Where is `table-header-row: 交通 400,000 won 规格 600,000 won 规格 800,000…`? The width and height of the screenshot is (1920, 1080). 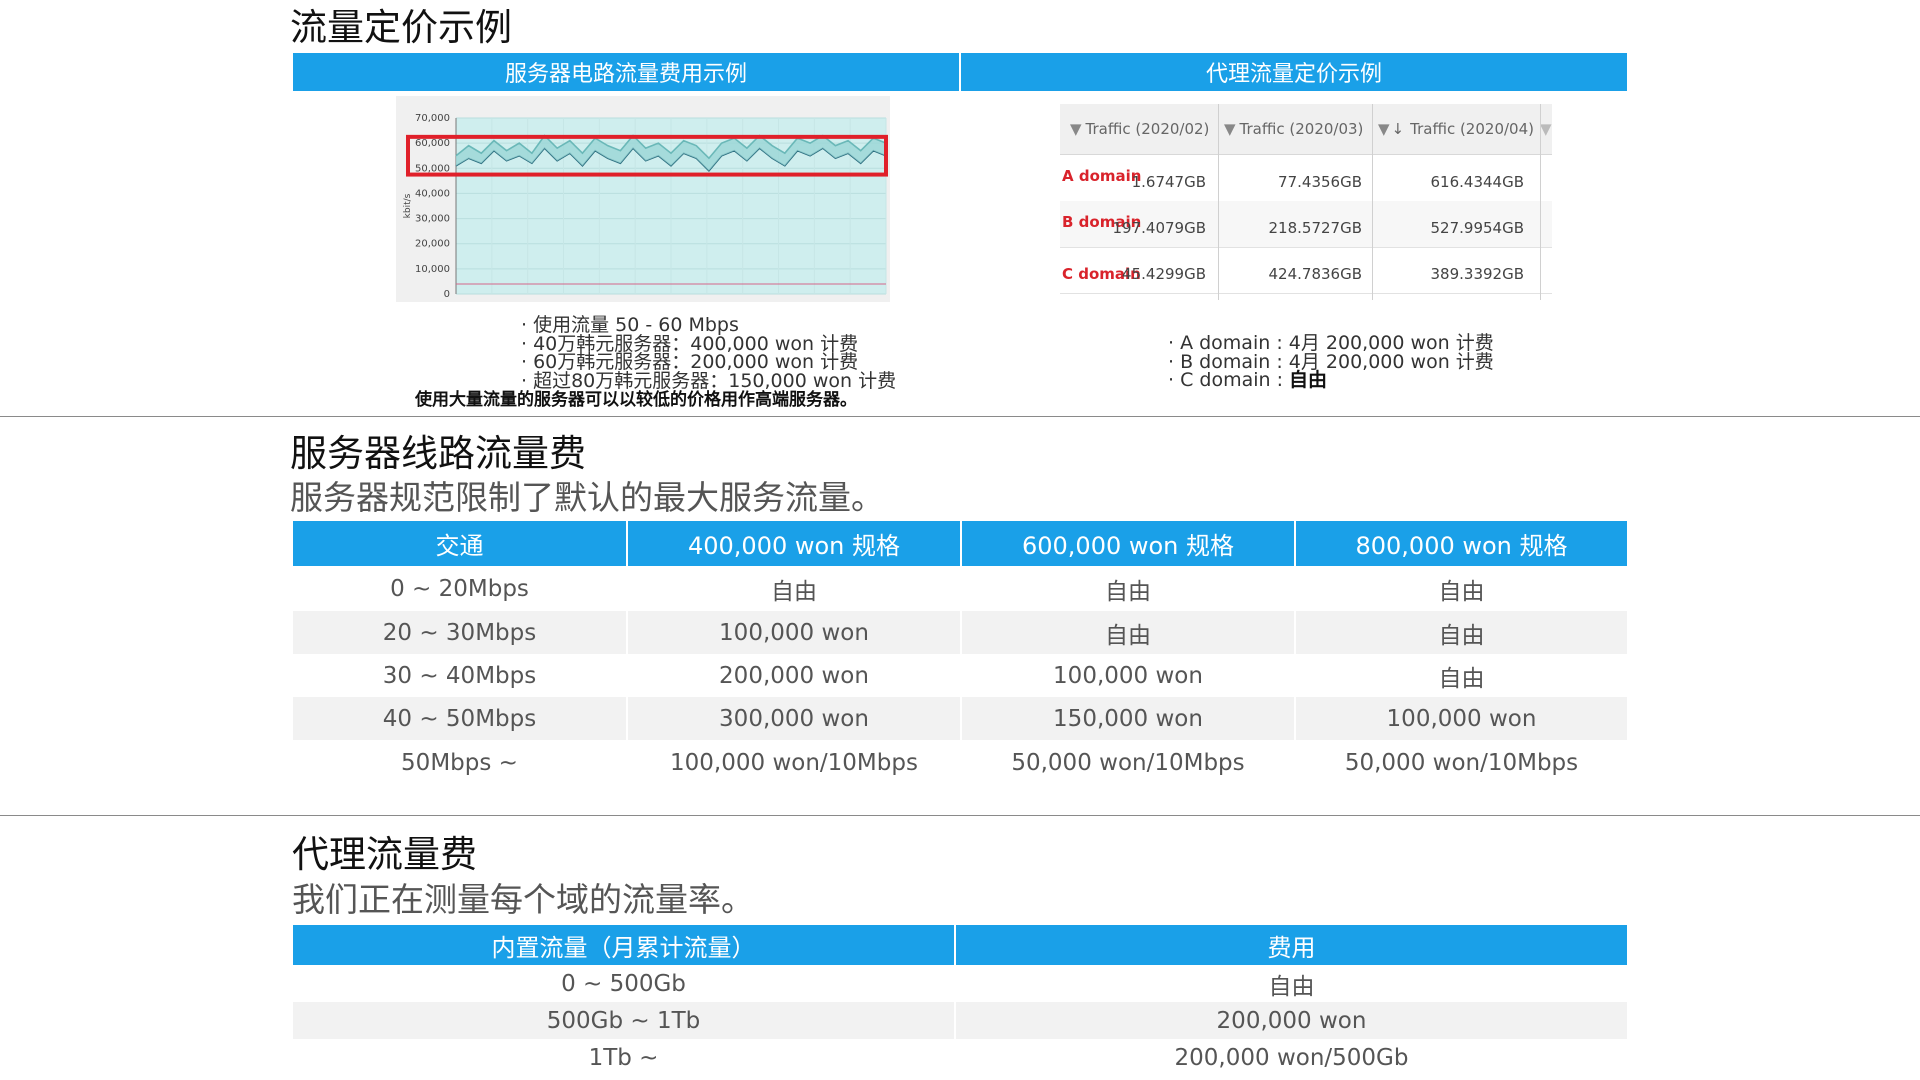 table-header-row: 交通 400,000 won 规格 600,000 won 规格 800,000… is located at coordinates (960, 543).